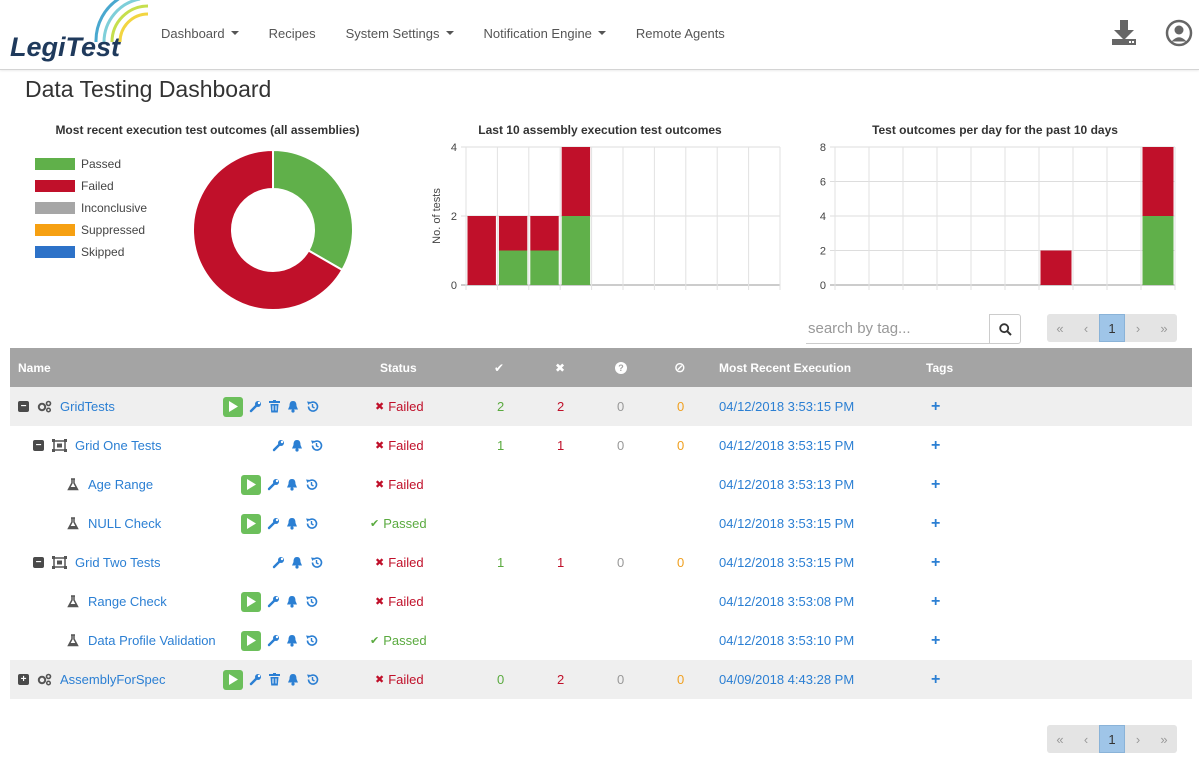  Describe the element at coordinates (292, 33) in the screenshot. I see `nav-item-recipes: Recipes` at that location.